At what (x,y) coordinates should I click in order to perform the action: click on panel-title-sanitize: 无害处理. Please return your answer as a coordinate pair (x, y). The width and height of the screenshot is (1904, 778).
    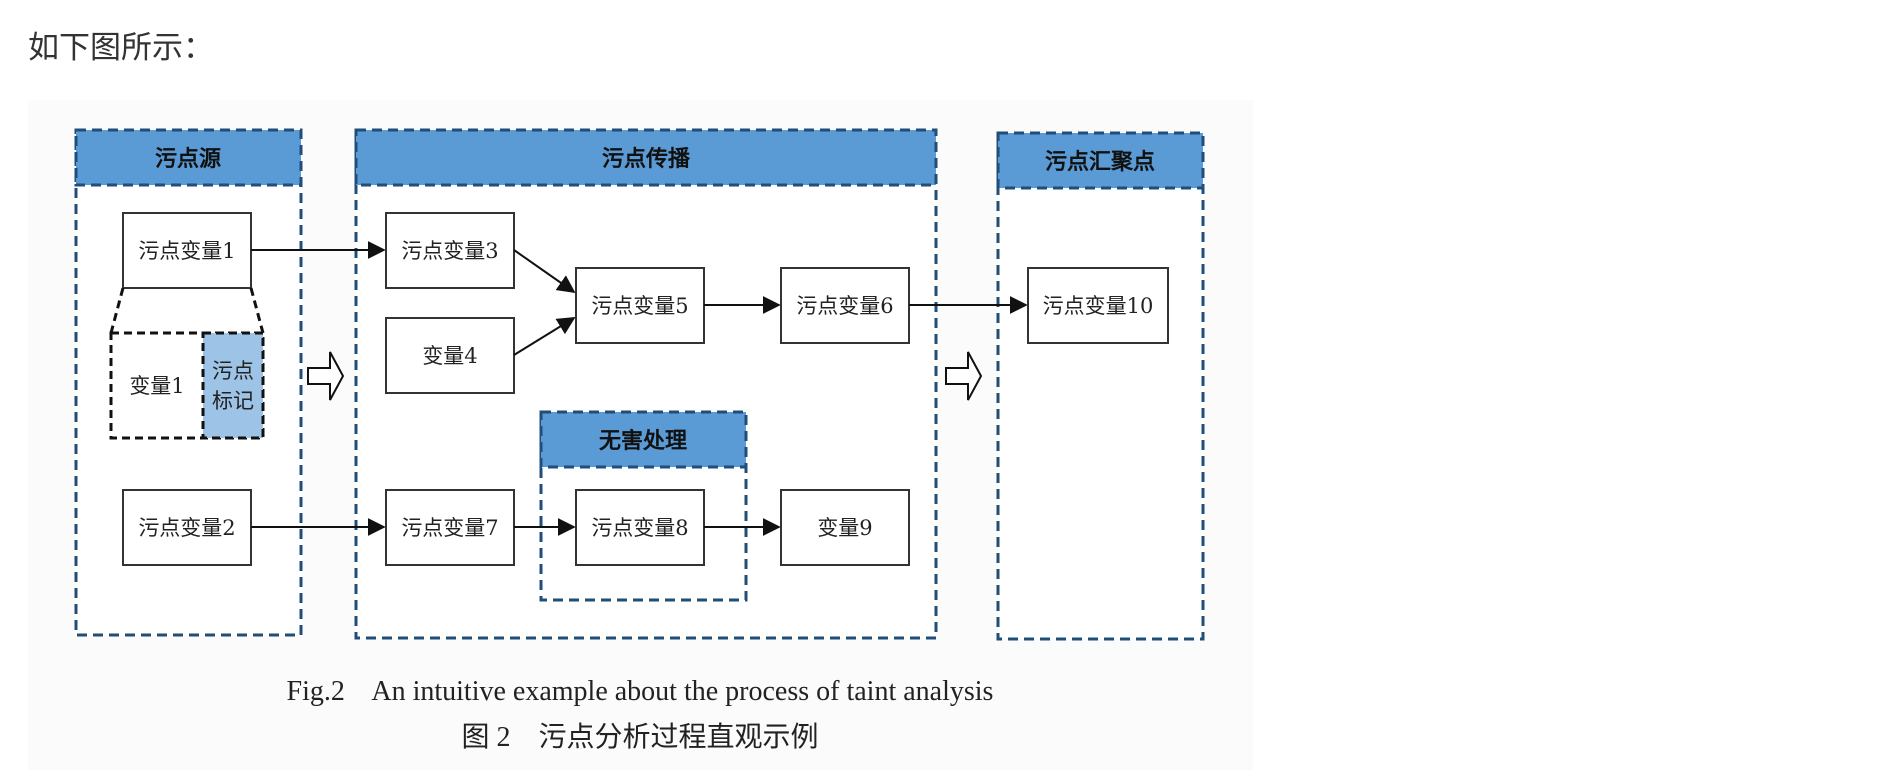
    Looking at the image, I should click on (643, 441).